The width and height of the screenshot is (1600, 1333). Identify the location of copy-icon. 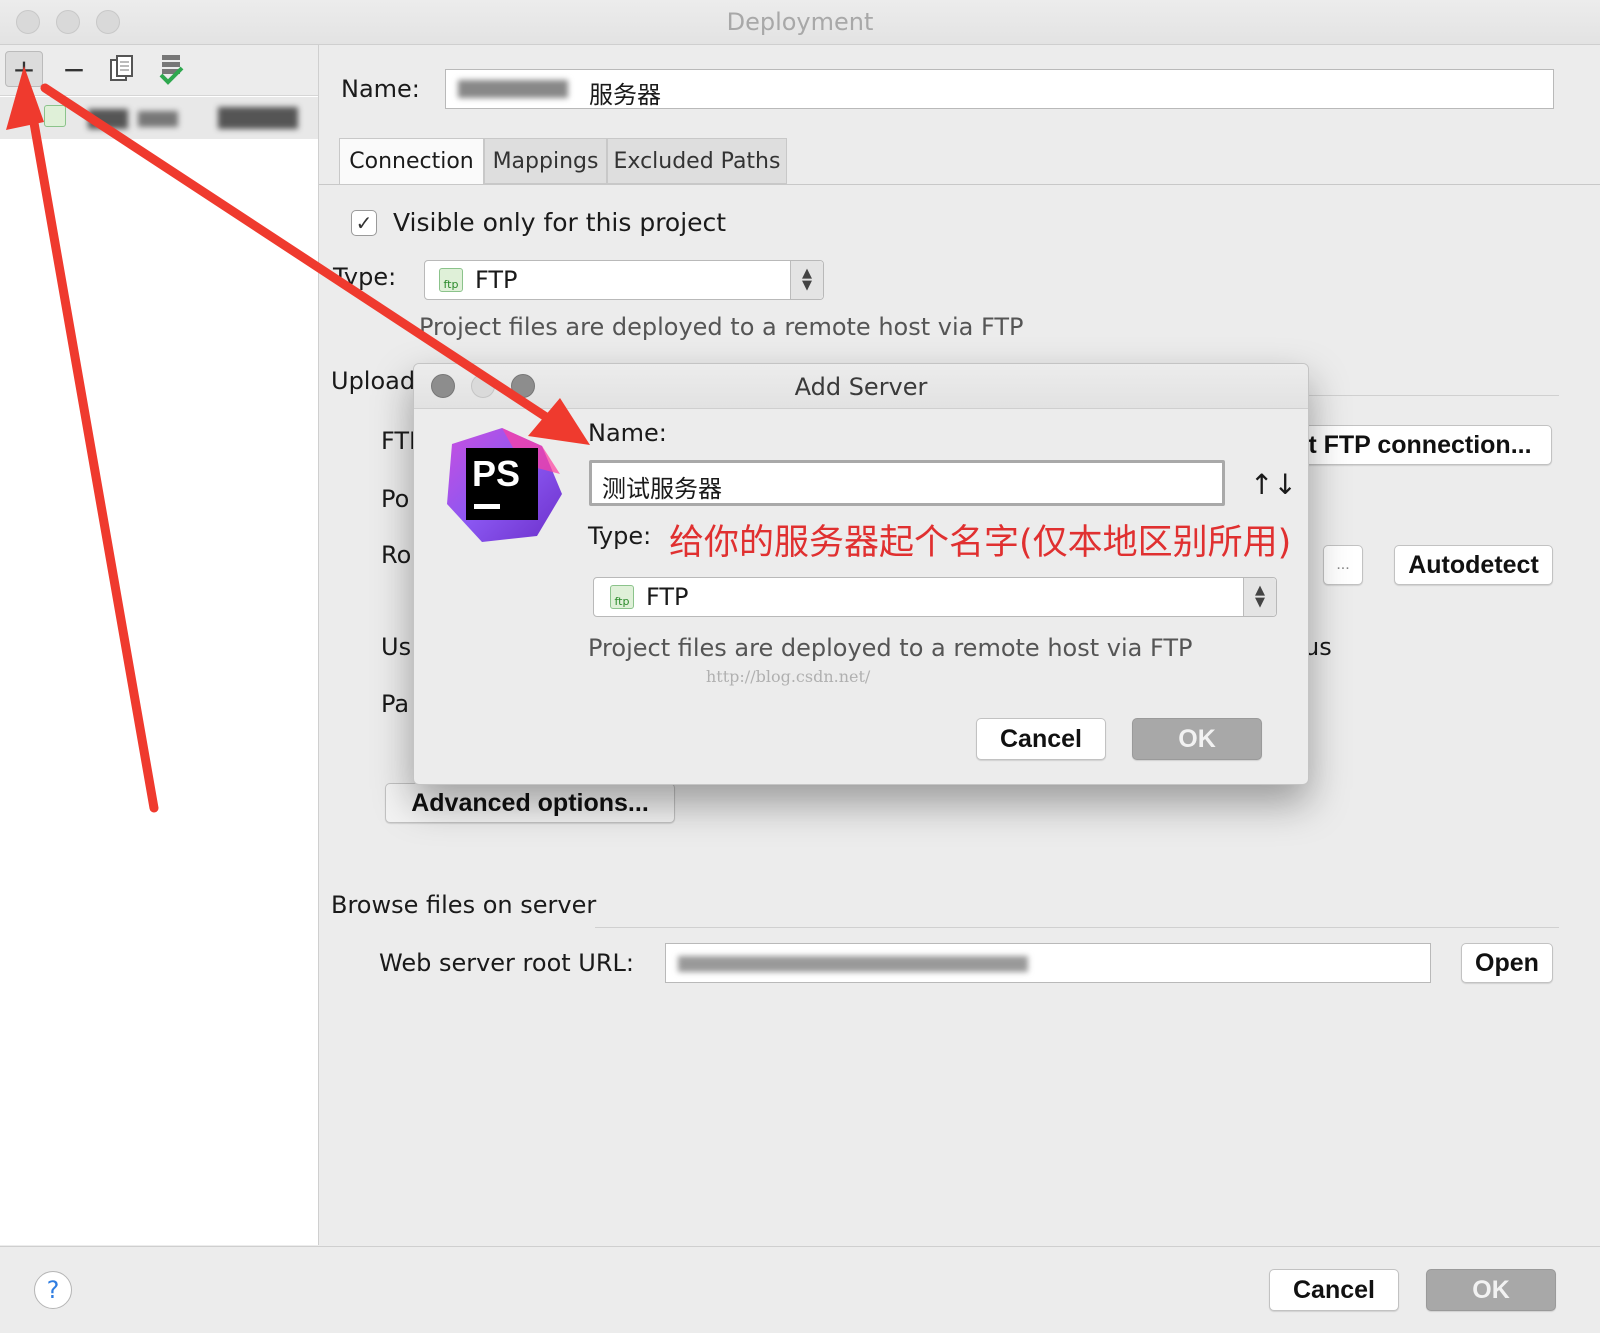
(121, 68).